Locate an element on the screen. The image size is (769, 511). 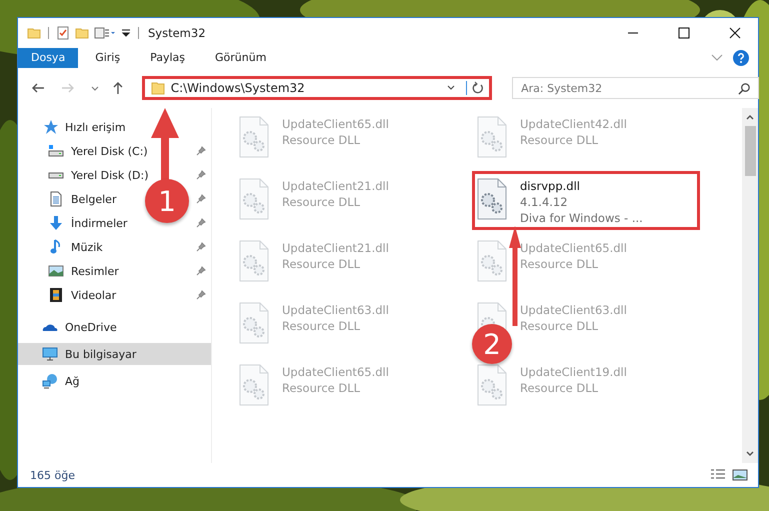
address-path: C:\Windows\System32 is located at coordinates (238, 88).